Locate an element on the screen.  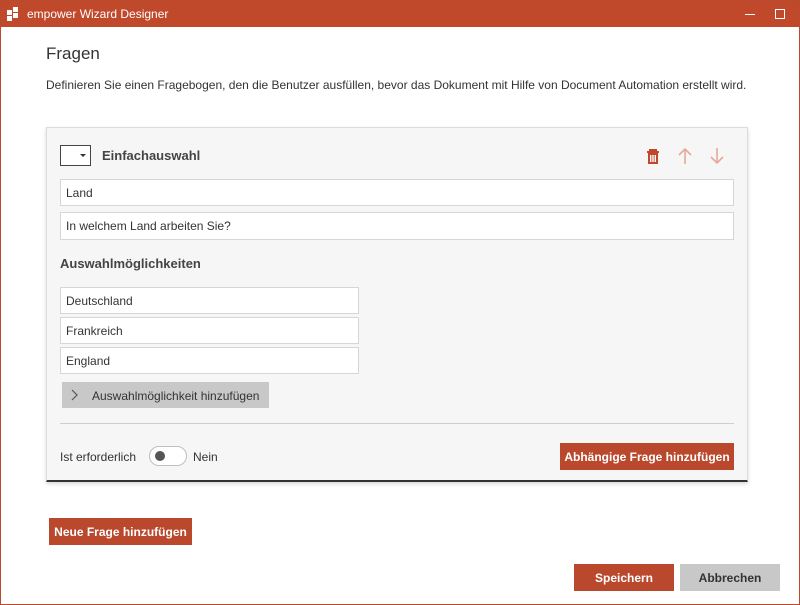
dropdown-icon is located at coordinates (83, 155).